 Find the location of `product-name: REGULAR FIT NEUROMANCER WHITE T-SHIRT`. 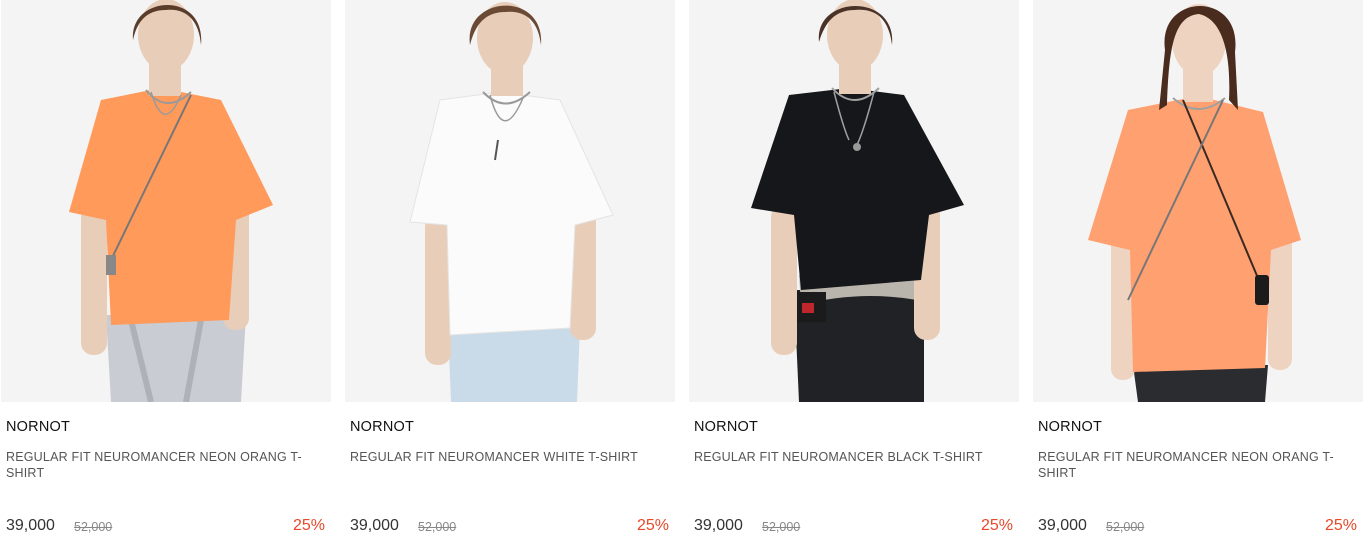

product-name: REGULAR FIT NEUROMANCER WHITE T-SHIRT is located at coordinates (509, 457).